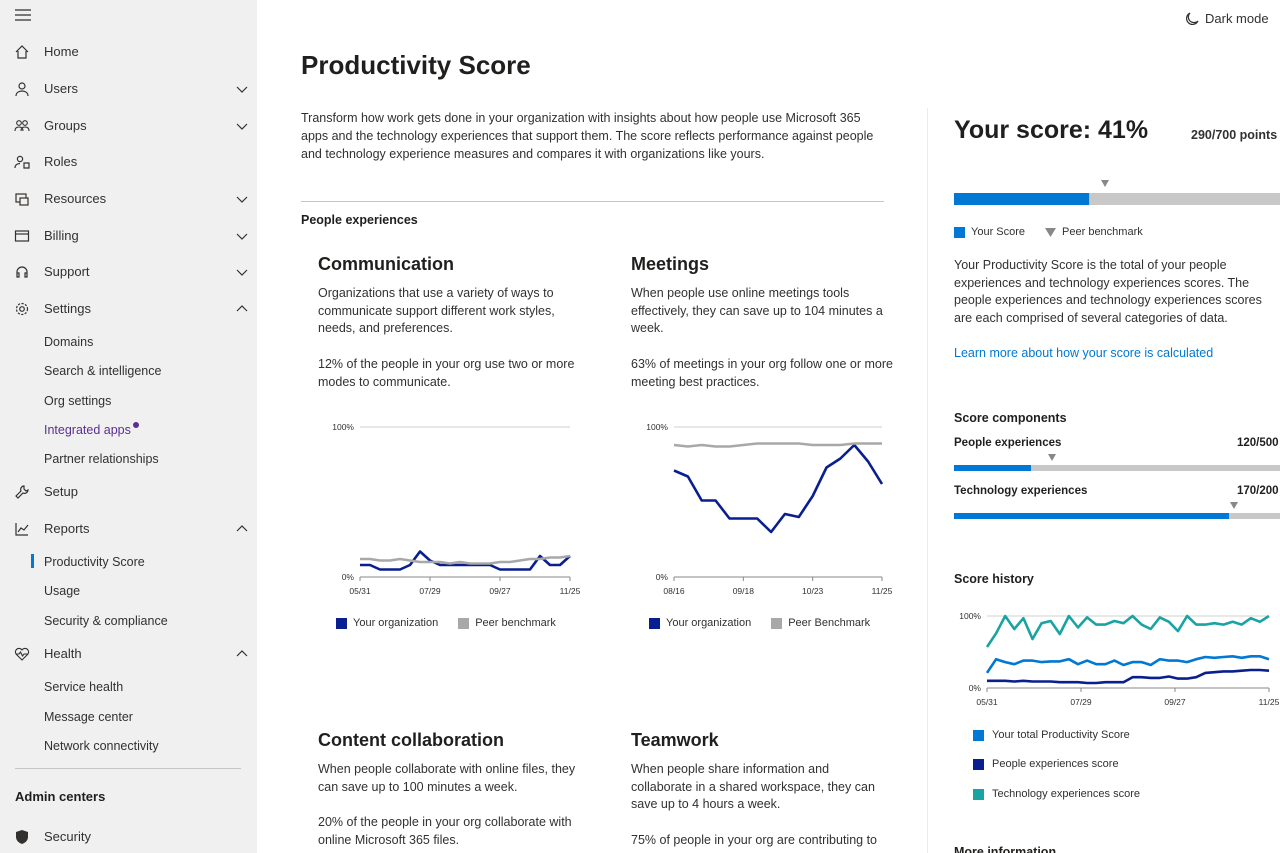 This screenshot has height=853, width=1280. What do you see at coordinates (1091, 516) in the screenshot?
I see `tech-bar-fill` at bounding box center [1091, 516].